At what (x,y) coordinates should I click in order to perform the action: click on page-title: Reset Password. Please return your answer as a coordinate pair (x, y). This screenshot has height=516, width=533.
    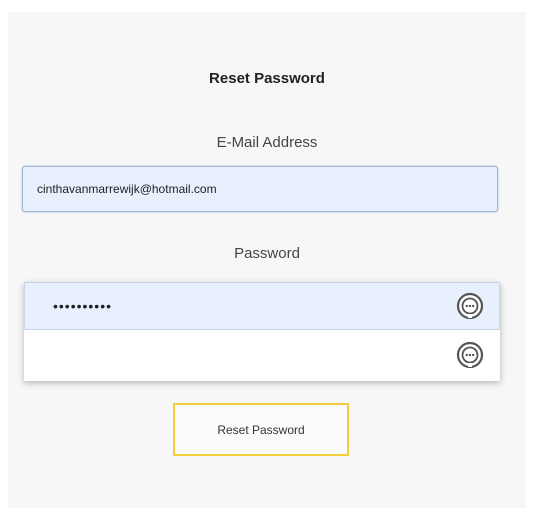
    Looking at the image, I should click on (267, 78).